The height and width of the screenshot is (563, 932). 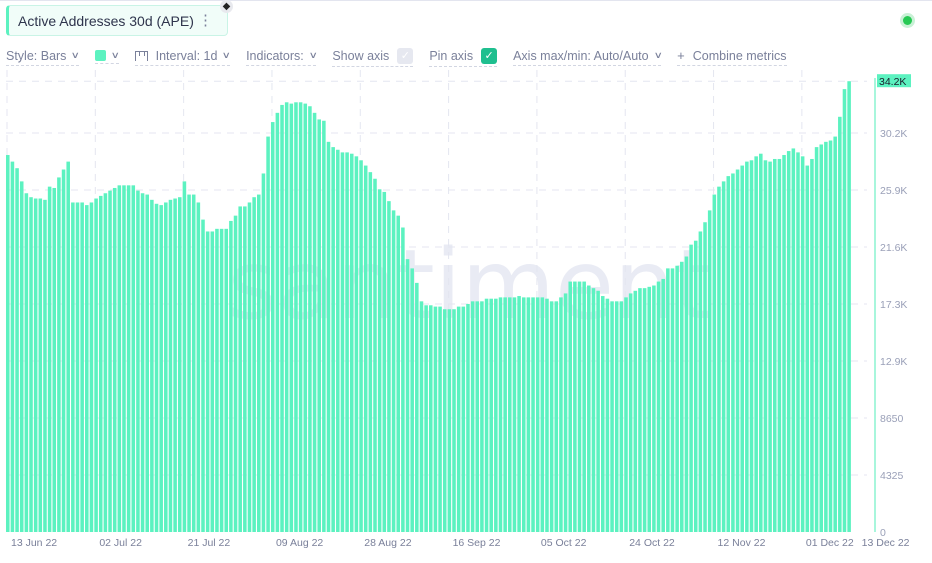 I want to click on indicators-dropdown: Indicators: ∨, so click(x=282, y=57).